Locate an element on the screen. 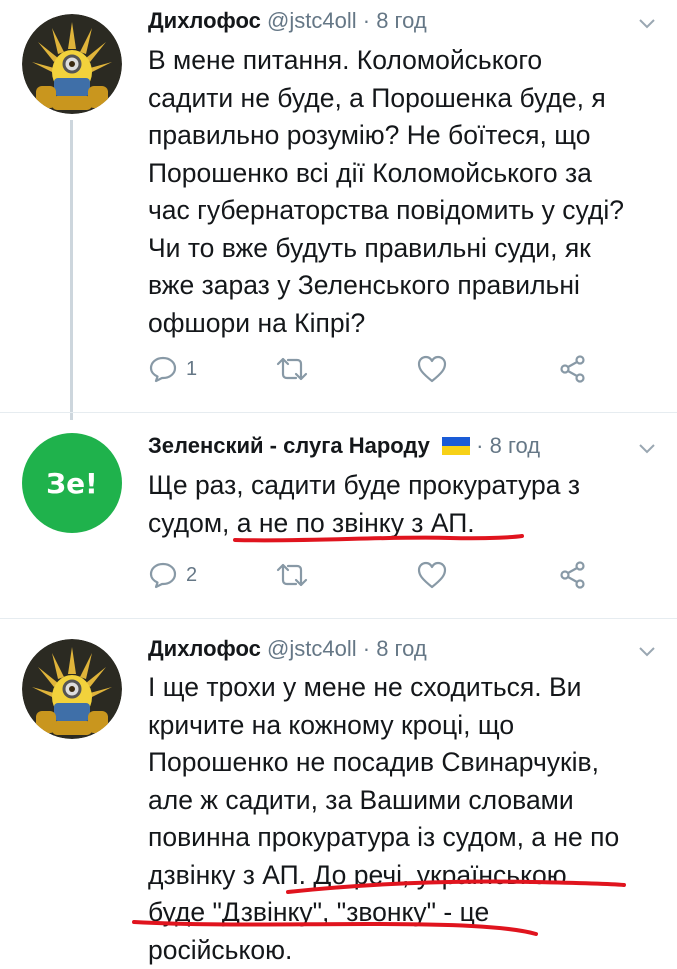 The height and width of the screenshot is (969, 677). text-line: правильно розумію? Не боїтеся, що is located at coordinates (408, 136).